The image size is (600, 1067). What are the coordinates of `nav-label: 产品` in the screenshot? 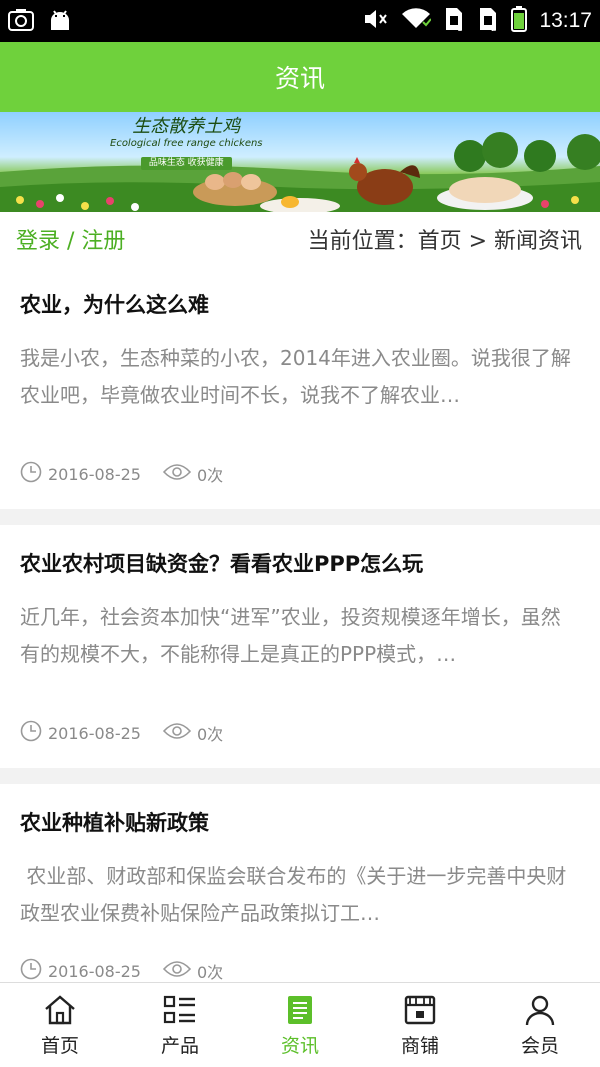 It's located at (179, 1045).